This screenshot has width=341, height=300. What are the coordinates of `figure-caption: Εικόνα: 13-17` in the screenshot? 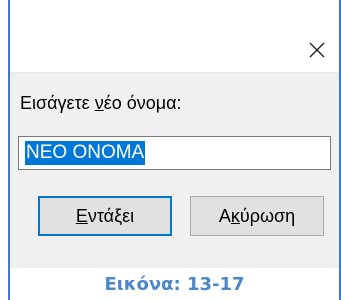 It's located at (174, 284).